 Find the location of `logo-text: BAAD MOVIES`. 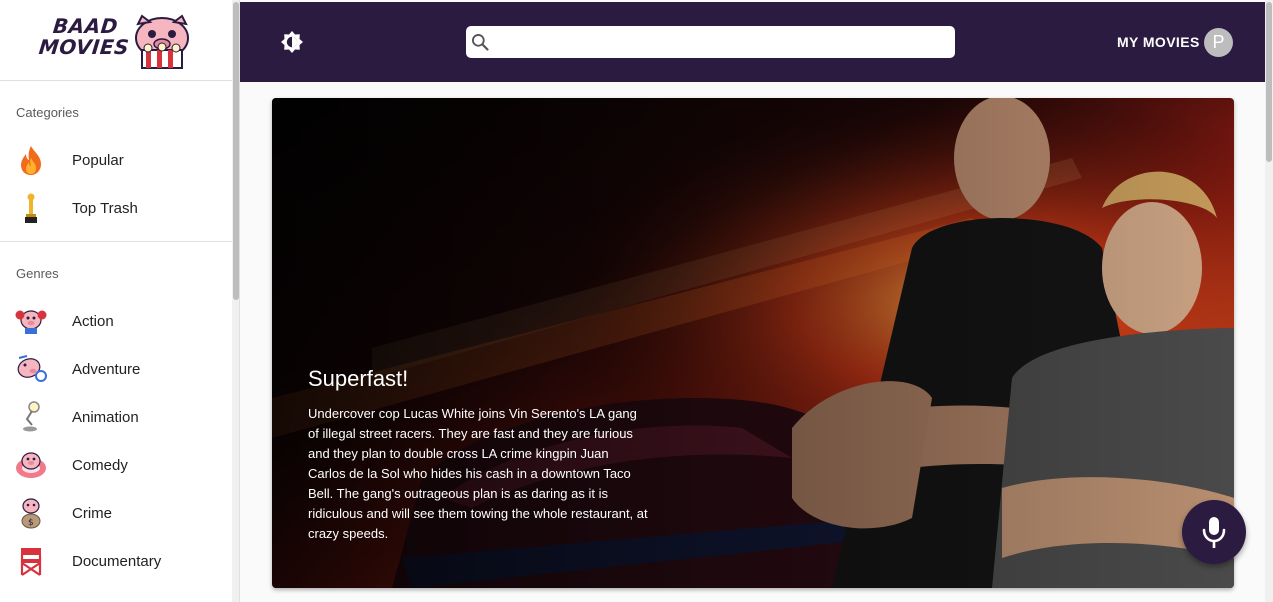

logo-text: BAAD MOVIES is located at coordinates (85, 36).